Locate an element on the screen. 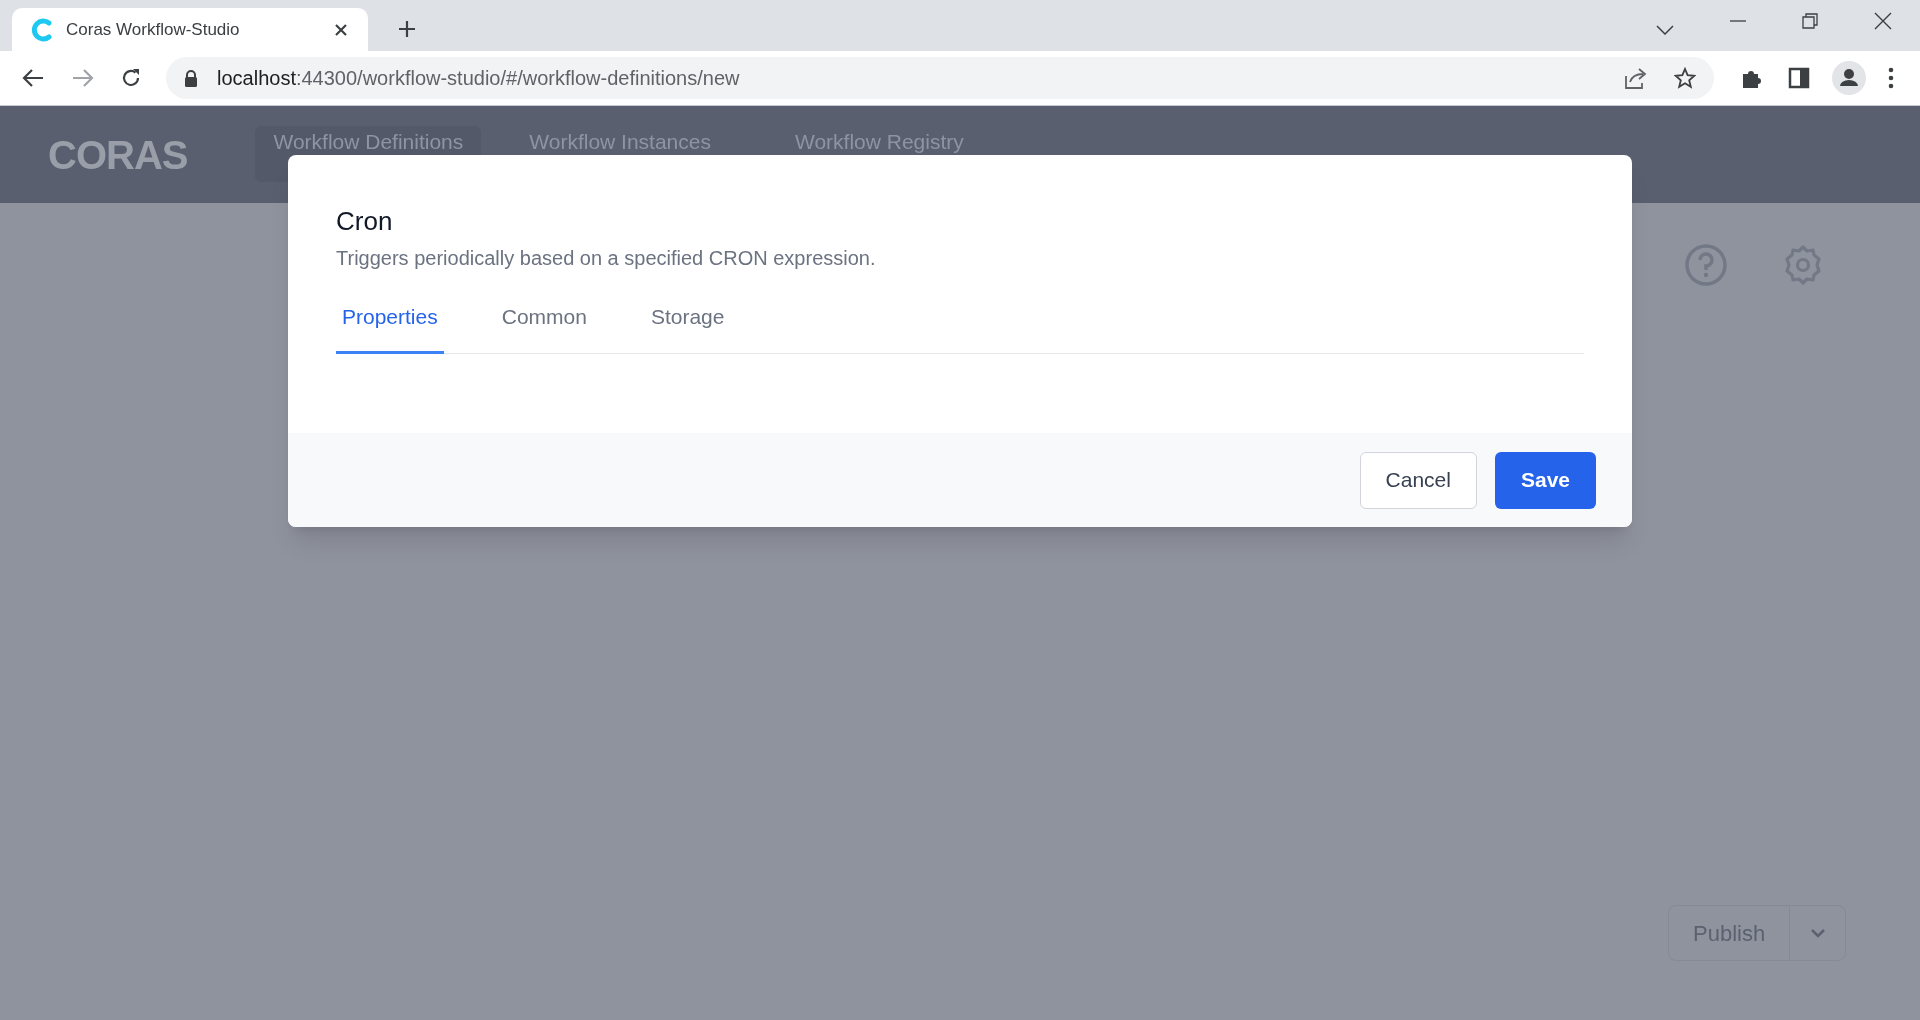 The image size is (1920, 1020). new-tab-icon is located at coordinates (407, 29).